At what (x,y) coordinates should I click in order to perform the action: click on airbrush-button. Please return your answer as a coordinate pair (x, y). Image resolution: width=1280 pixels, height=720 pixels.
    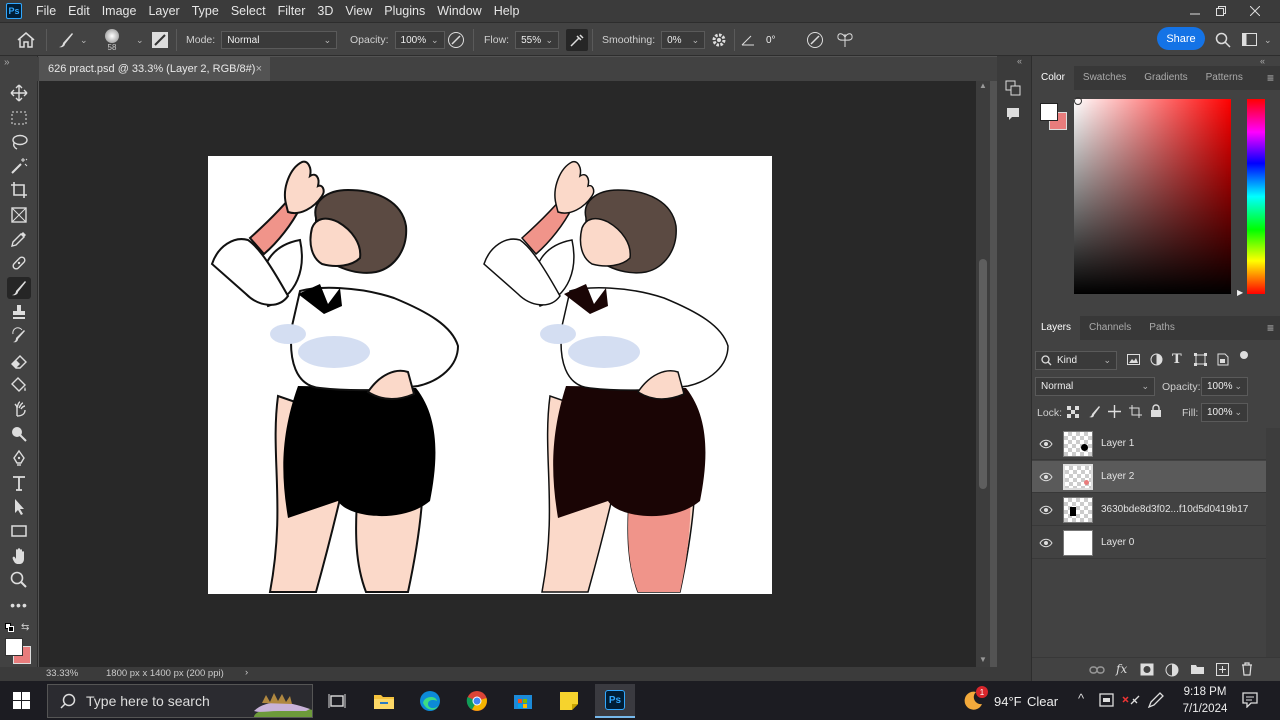
    Looking at the image, I should click on (577, 40).